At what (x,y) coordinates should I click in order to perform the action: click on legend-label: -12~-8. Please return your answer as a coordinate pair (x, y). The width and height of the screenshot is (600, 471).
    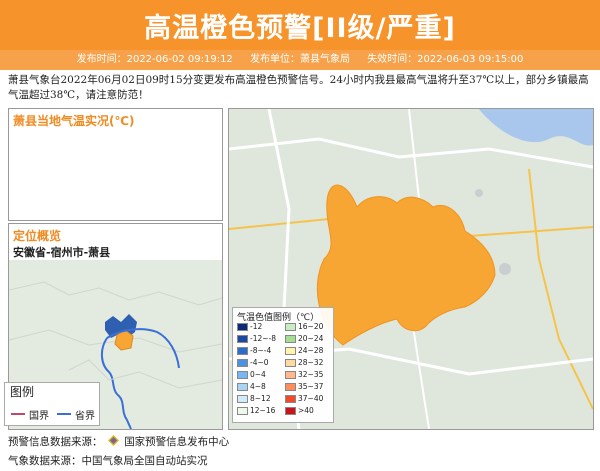
    Looking at the image, I should click on (263, 338).